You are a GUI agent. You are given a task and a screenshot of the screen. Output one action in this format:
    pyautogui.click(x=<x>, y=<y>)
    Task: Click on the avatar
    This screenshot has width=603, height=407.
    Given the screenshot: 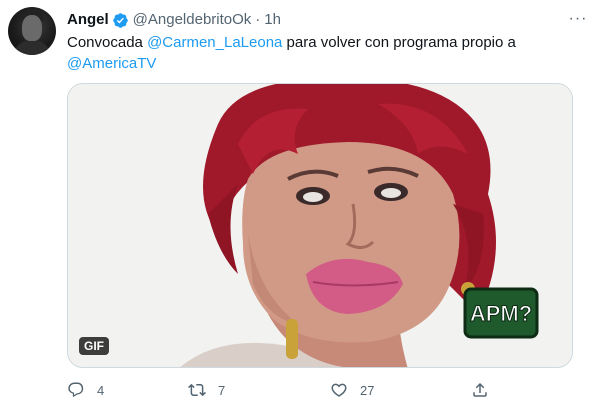 What is the action you would take?
    pyautogui.click(x=32, y=31)
    